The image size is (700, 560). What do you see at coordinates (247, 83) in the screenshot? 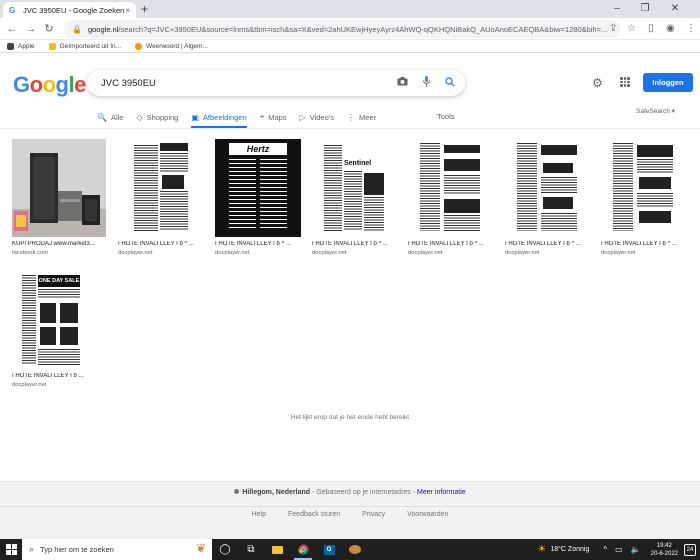
I see `search-input: JVC 3950EU` at bounding box center [247, 83].